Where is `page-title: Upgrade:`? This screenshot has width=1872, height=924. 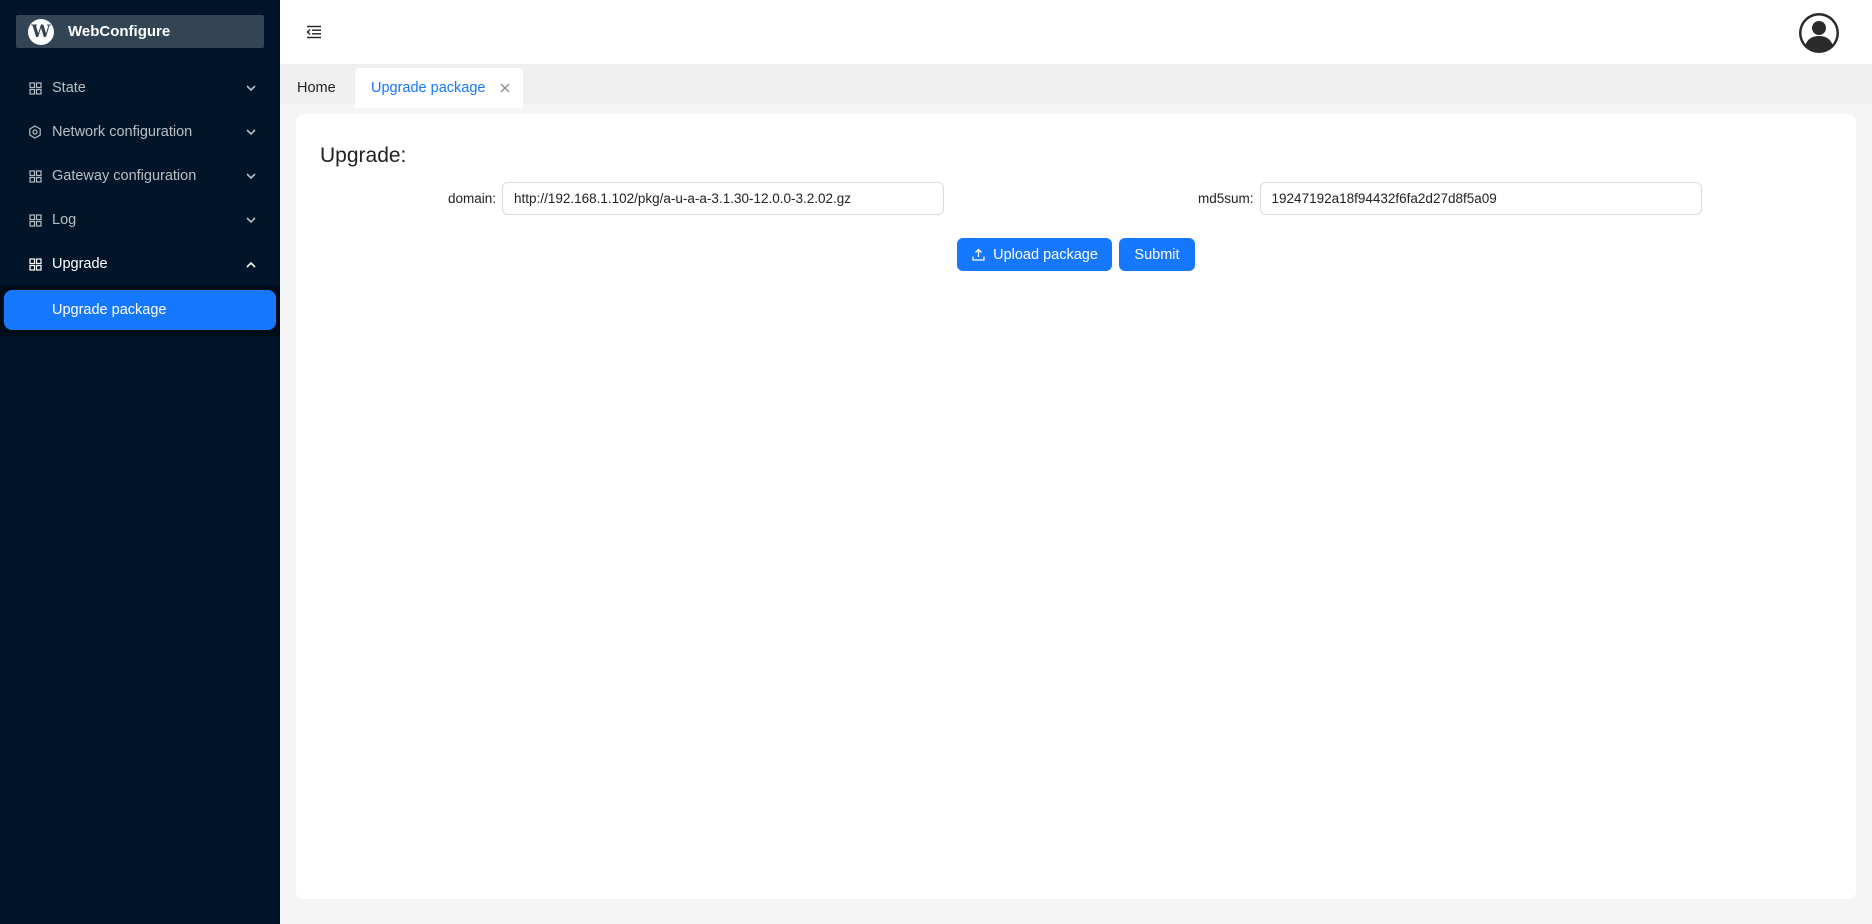 page-title: Upgrade: is located at coordinates (363, 155).